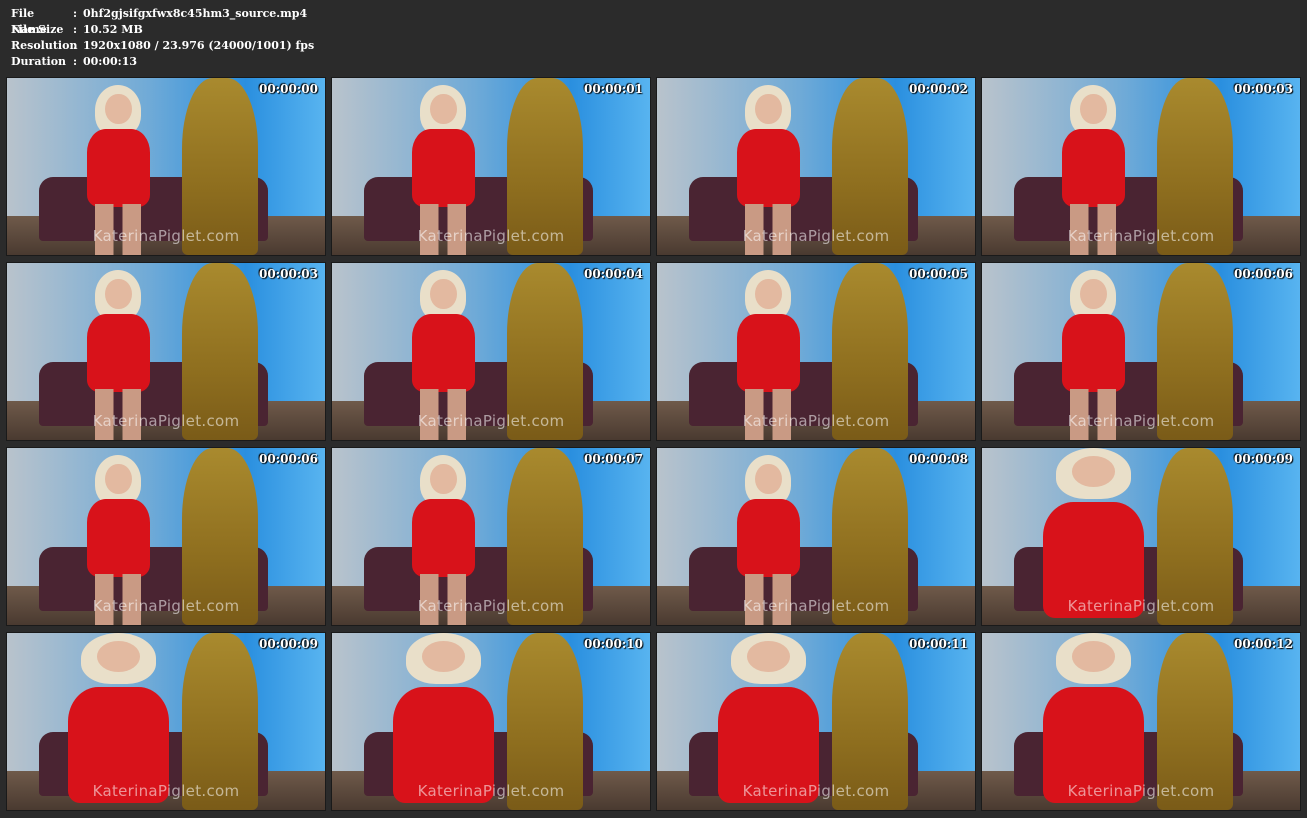  I want to click on file-size-value: 10.52 MB, so click(113, 29).